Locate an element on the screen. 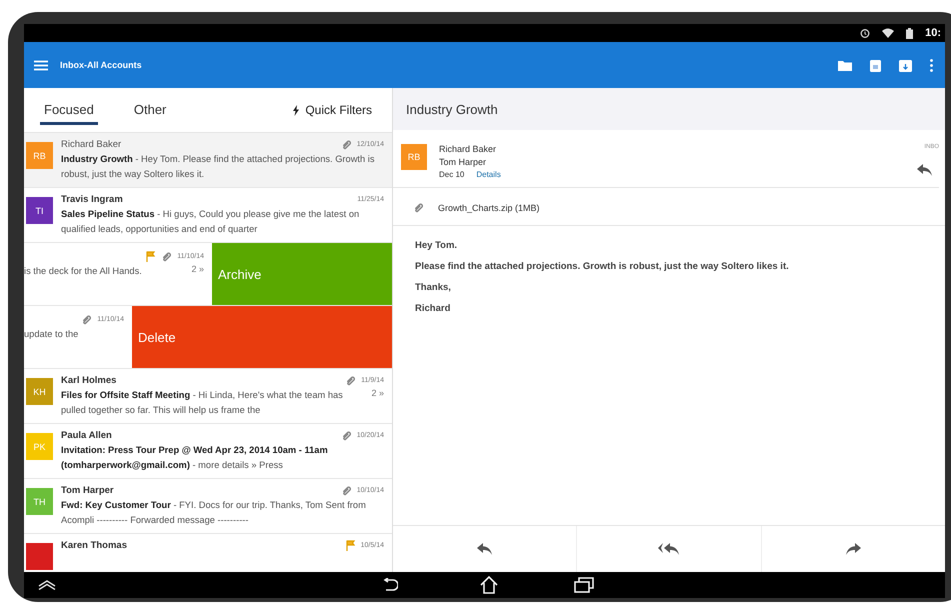  home-icon is located at coordinates (489, 585).